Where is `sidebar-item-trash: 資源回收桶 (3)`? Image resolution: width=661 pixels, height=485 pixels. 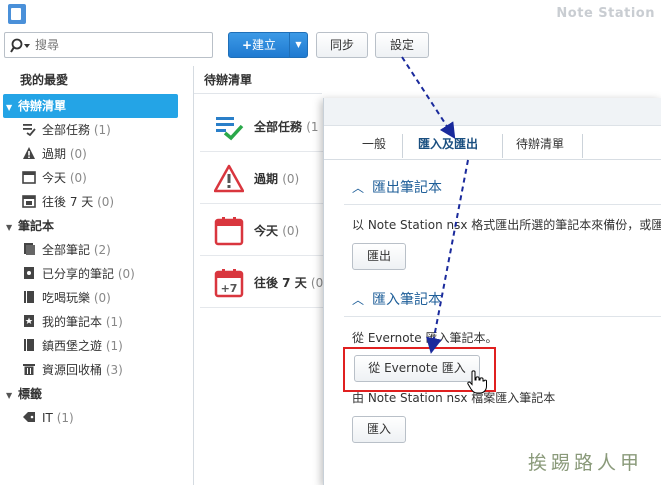
sidebar-item-trash: 資源回收桶 (3) is located at coordinates (96, 370).